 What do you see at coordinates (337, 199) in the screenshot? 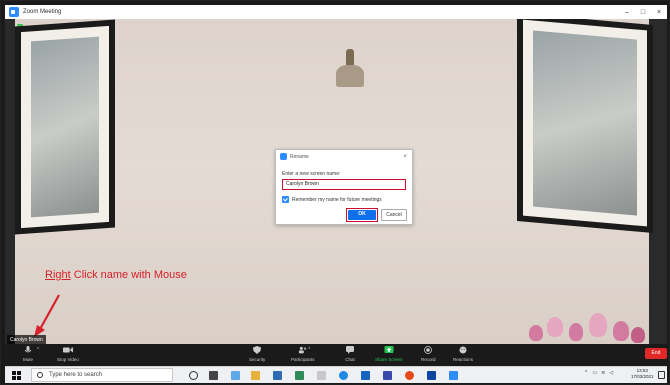
I see `remember-name-label: Remember my name for future meetings` at bounding box center [337, 199].